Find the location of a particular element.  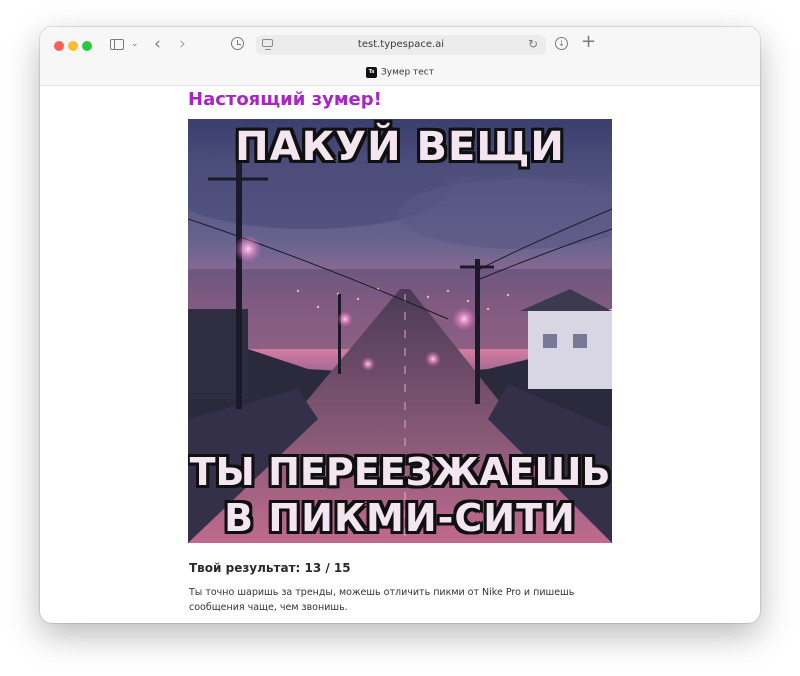

meme-bottom-text-line1: ТЫ ПЕРЕЕЗЖАЕШЬ is located at coordinates (400, 472).